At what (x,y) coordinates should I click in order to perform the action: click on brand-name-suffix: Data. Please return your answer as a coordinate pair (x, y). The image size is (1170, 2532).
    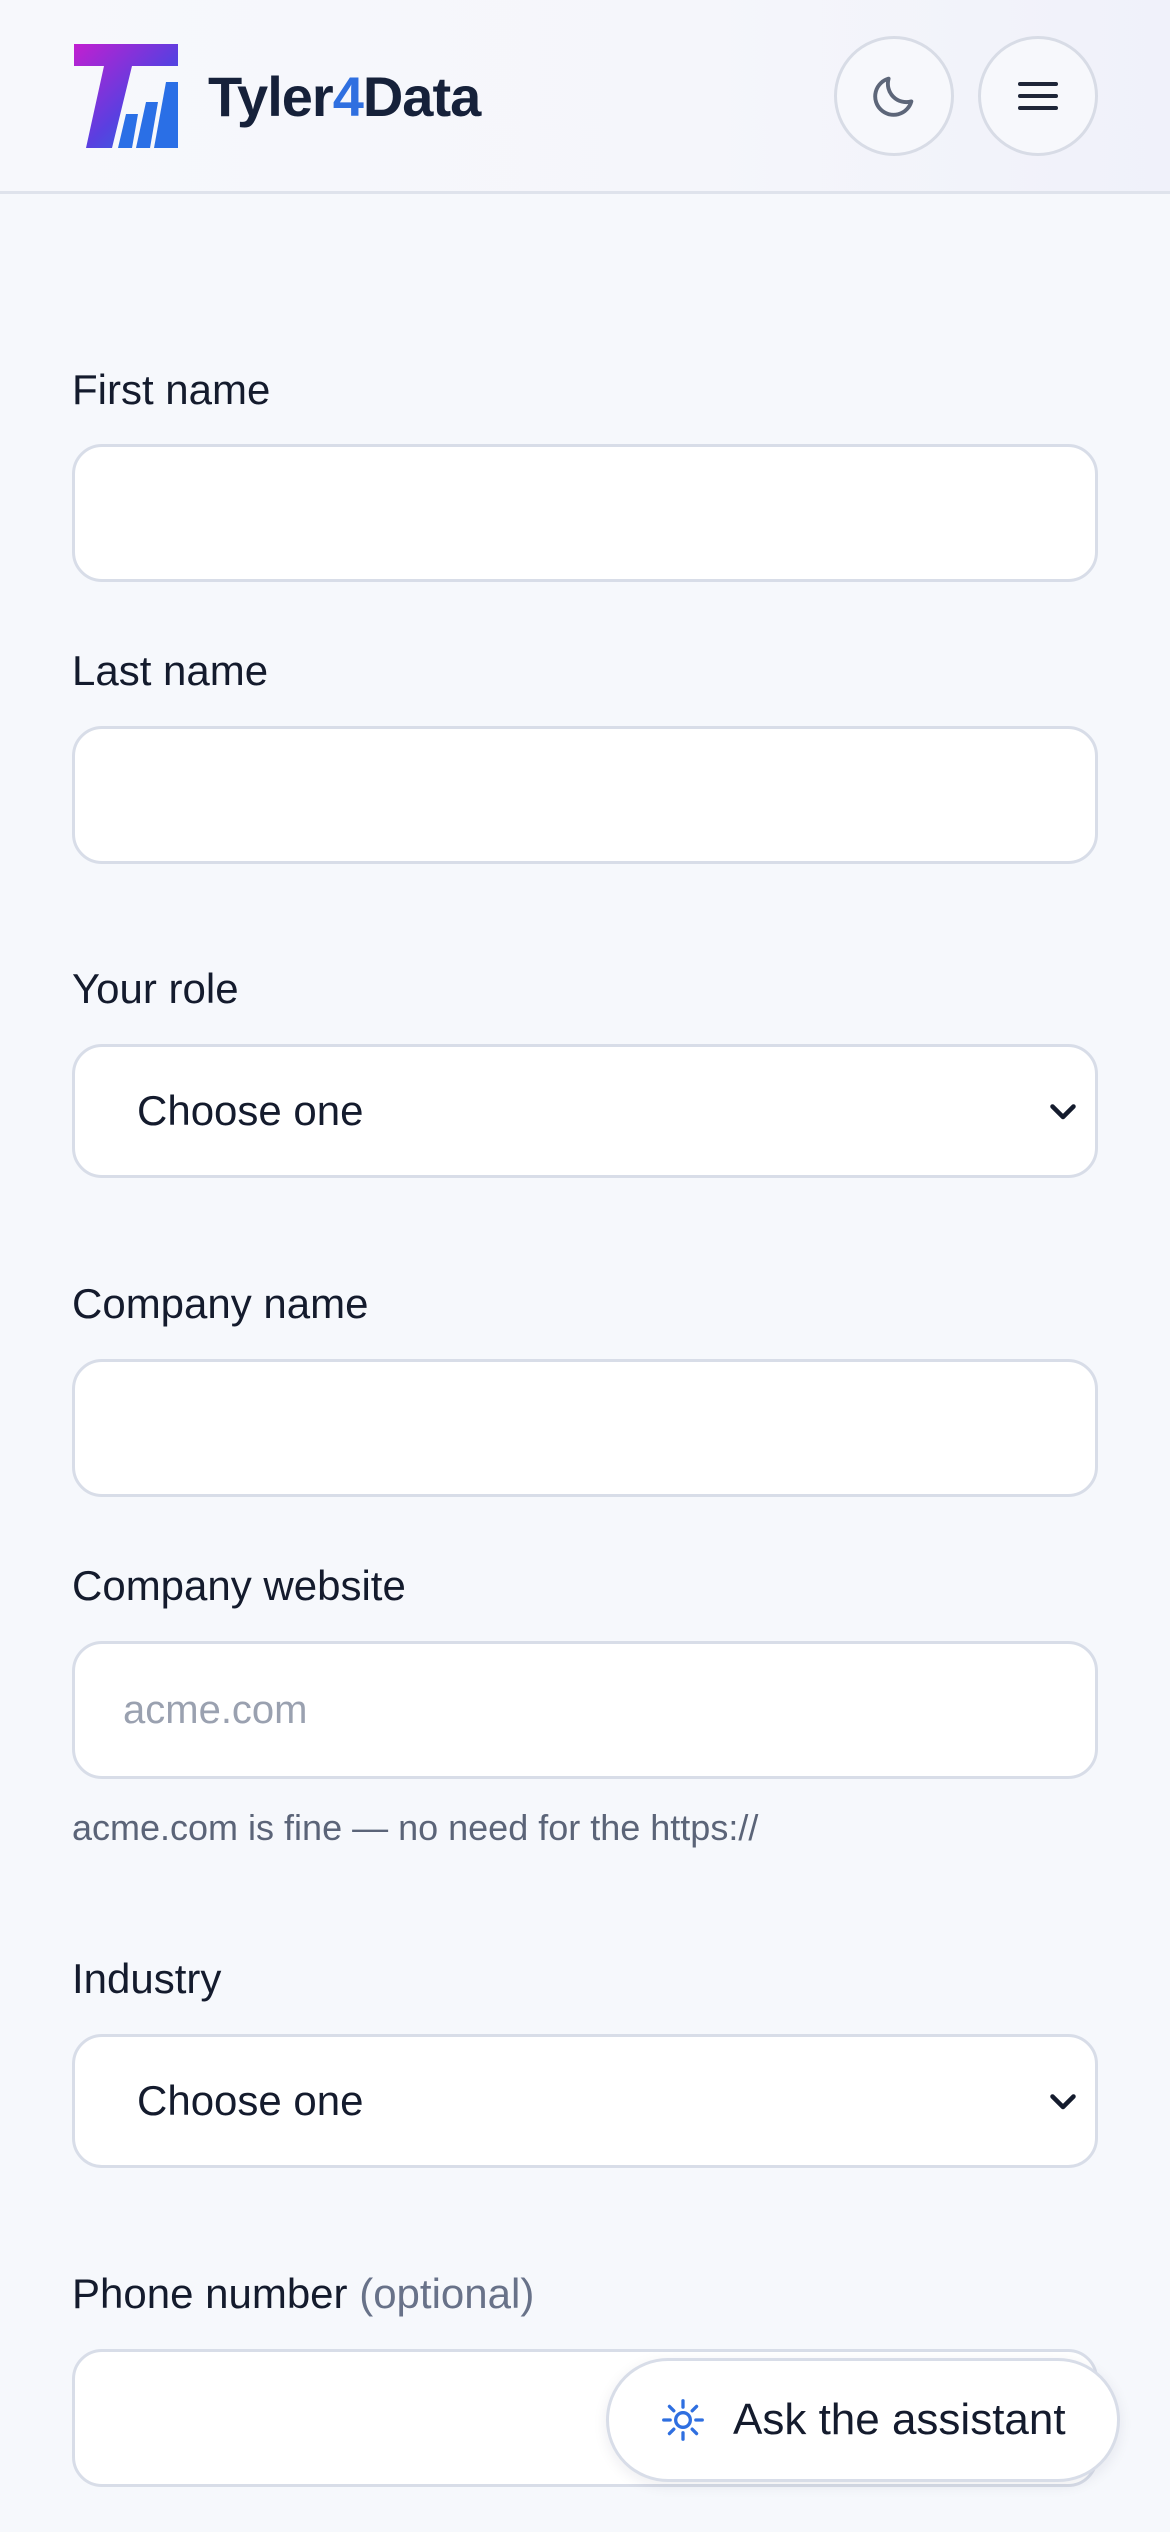
    Looking at the image, I should click on (421, 96).